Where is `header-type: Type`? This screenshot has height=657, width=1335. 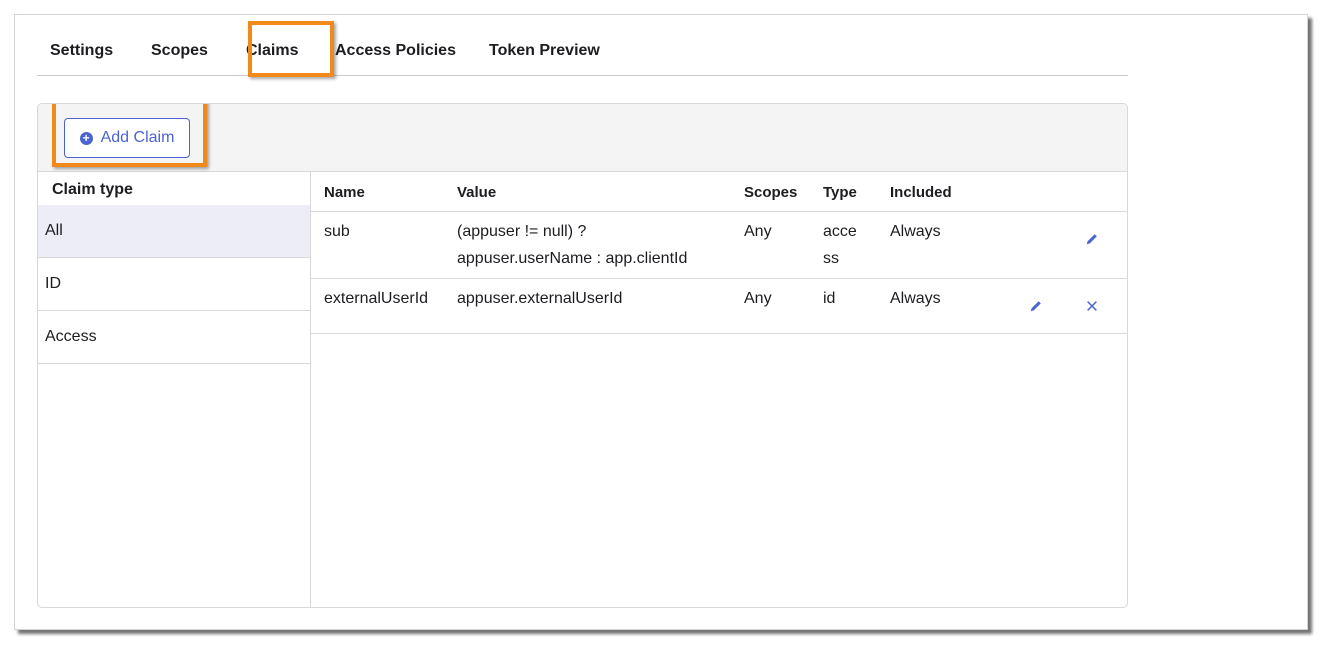 header-type: Type is located at coordinates (840, 192).